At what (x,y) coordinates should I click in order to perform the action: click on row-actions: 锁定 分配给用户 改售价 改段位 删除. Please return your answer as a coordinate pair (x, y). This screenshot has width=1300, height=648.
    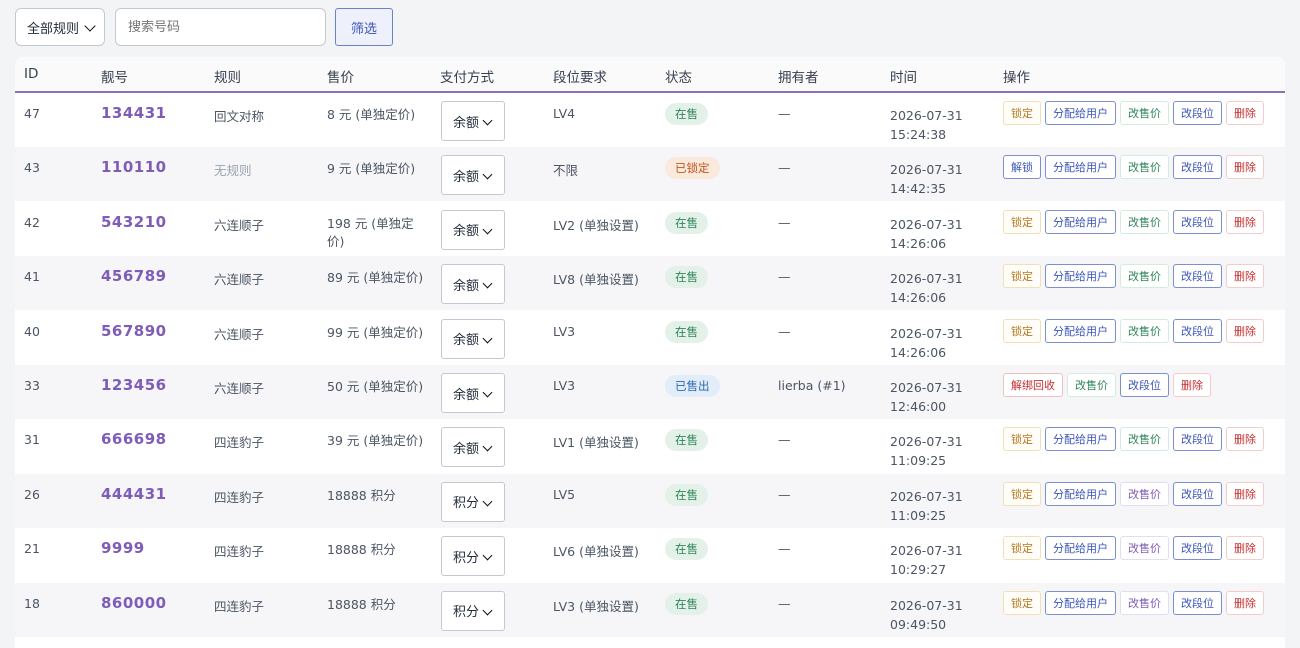
    Looking at the image, I should click on (1133, 113).